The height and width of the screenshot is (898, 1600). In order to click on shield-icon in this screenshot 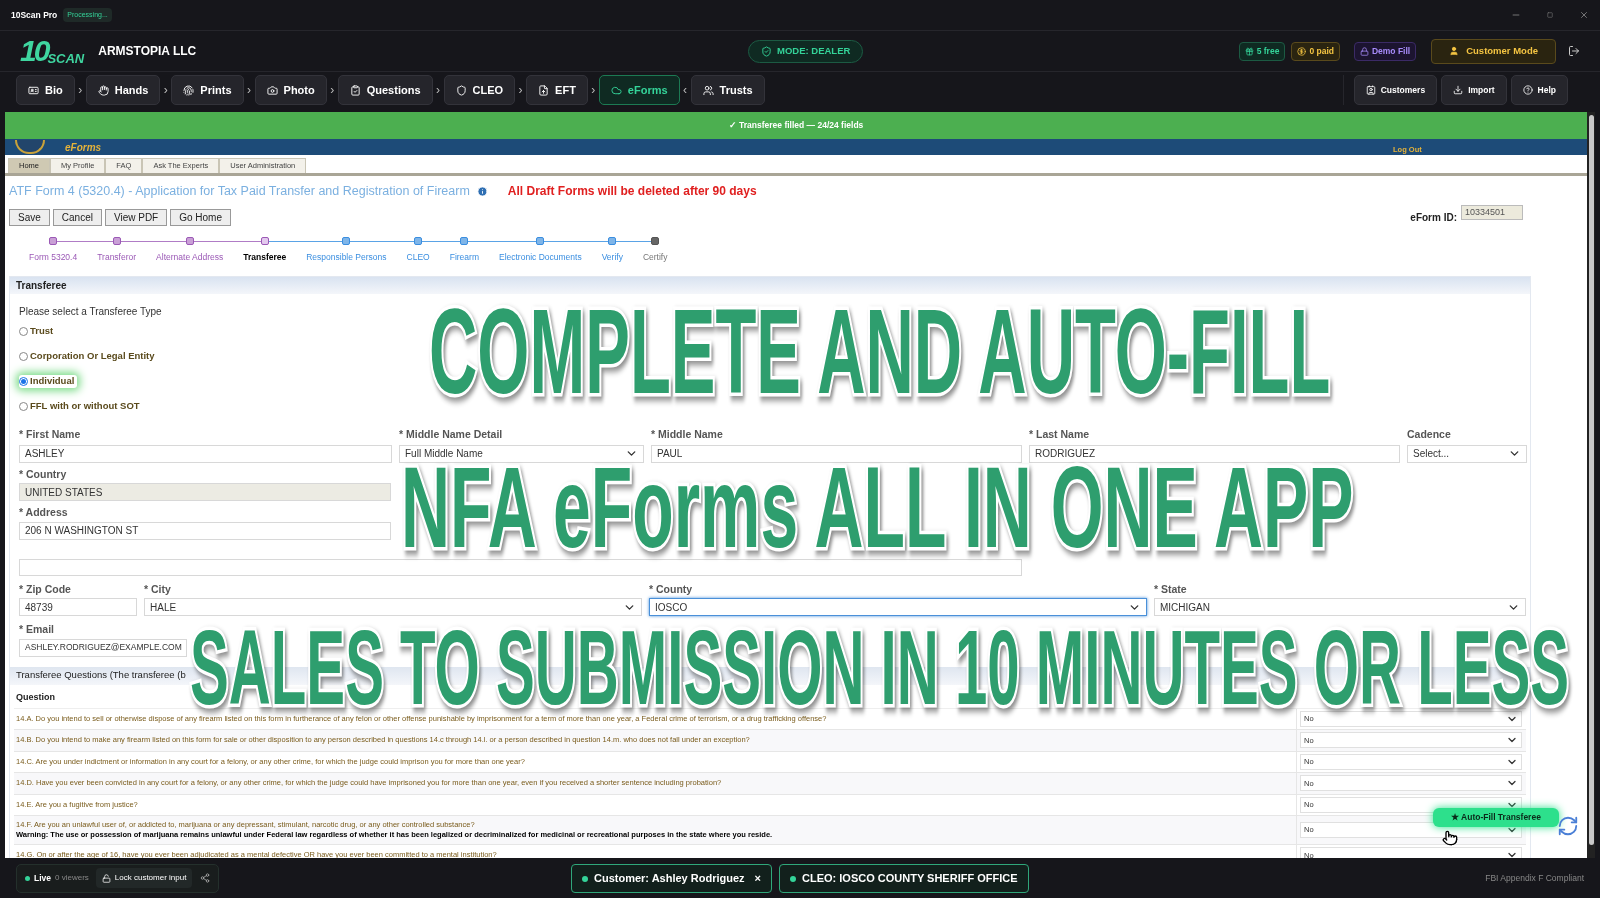, I will do `click(766, 51)`.